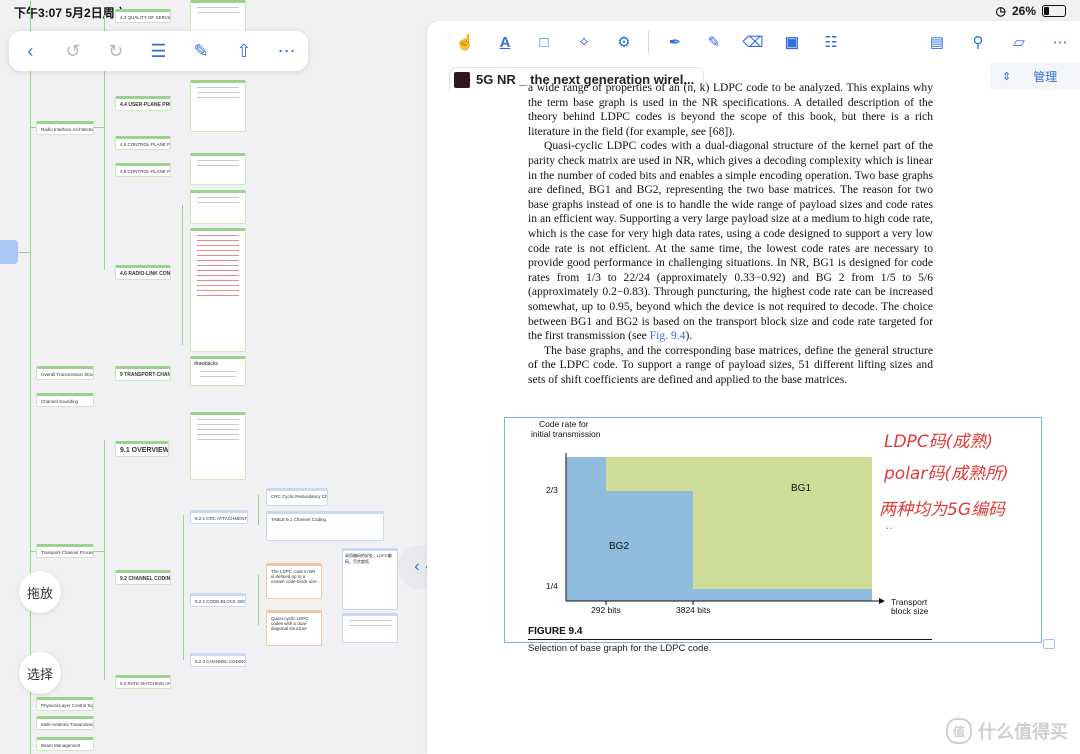 The width and height of the screenshot is (1080, 754). Describe the element at coordinates (946, 471) in the screenshot. I see `handwritten-note: polar码(成熟所)` at that location.